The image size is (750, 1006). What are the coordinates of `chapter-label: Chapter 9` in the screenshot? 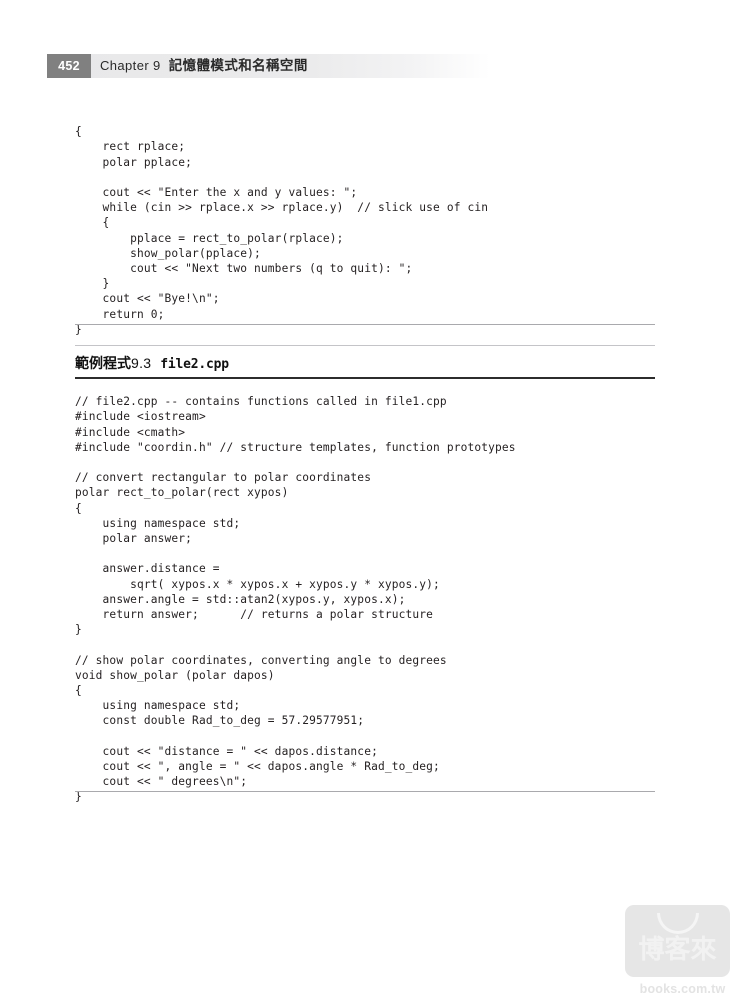 It's located at (130, 65).